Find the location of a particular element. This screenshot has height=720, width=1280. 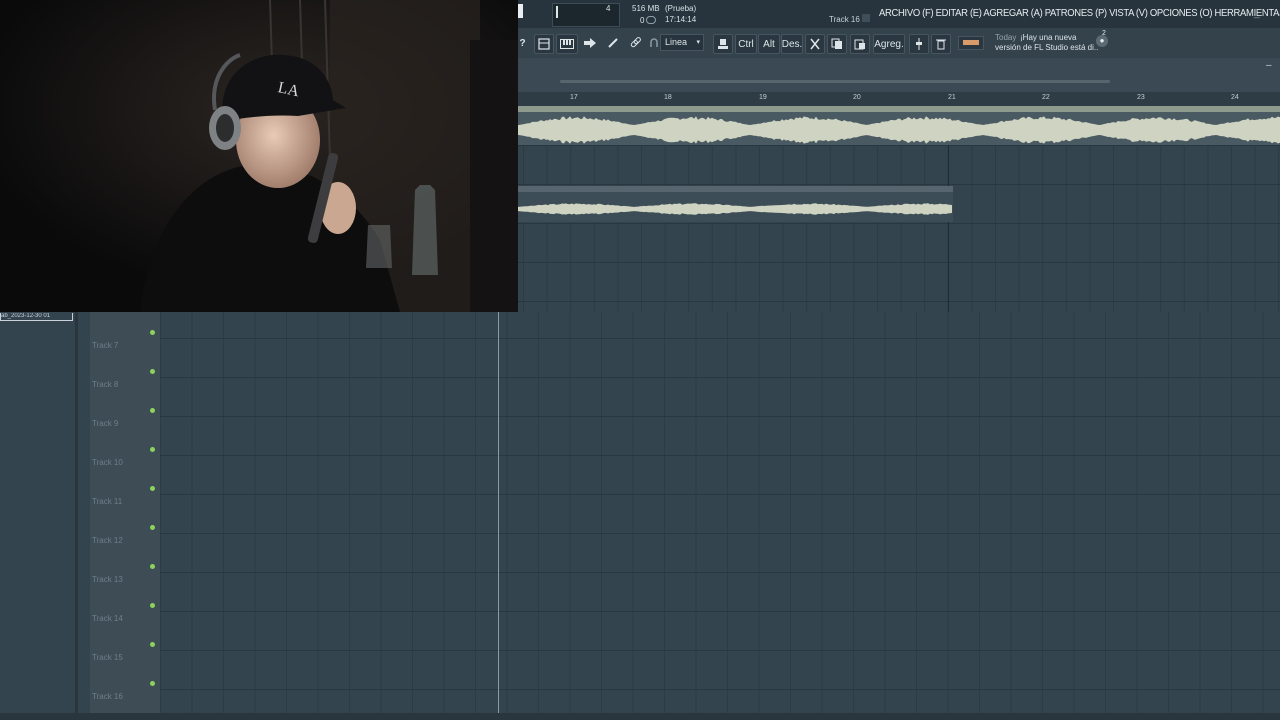

ruler-tick: 18 is located at coordinates (668, 97).